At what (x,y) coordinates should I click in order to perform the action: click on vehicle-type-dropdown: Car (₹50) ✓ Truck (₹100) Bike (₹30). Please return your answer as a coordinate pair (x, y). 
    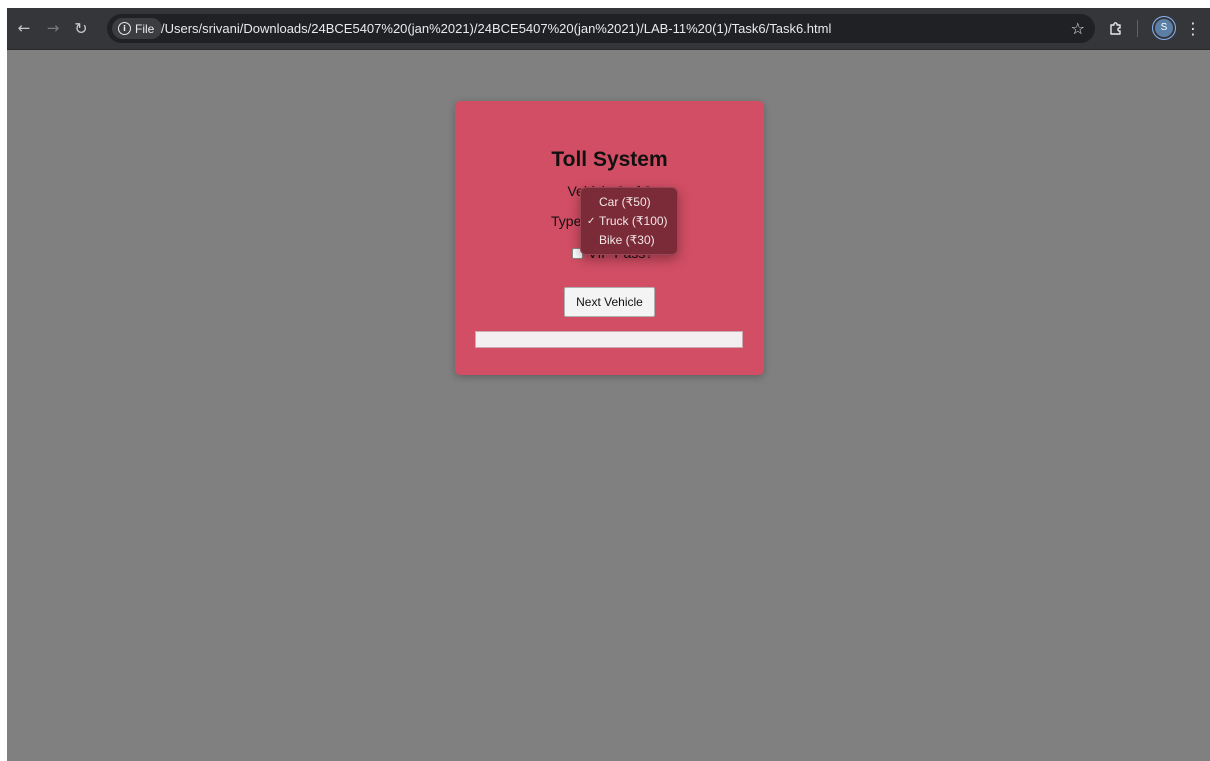
    Looking at the image, I should click on (629, 221).